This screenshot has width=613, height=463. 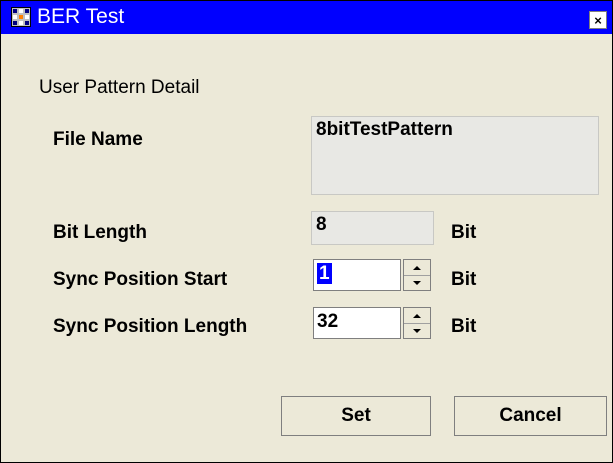 What do you see at coordinates (21, 17) in the screenshot?
I see `ber-app-icon` at bounding box center [21, 17].